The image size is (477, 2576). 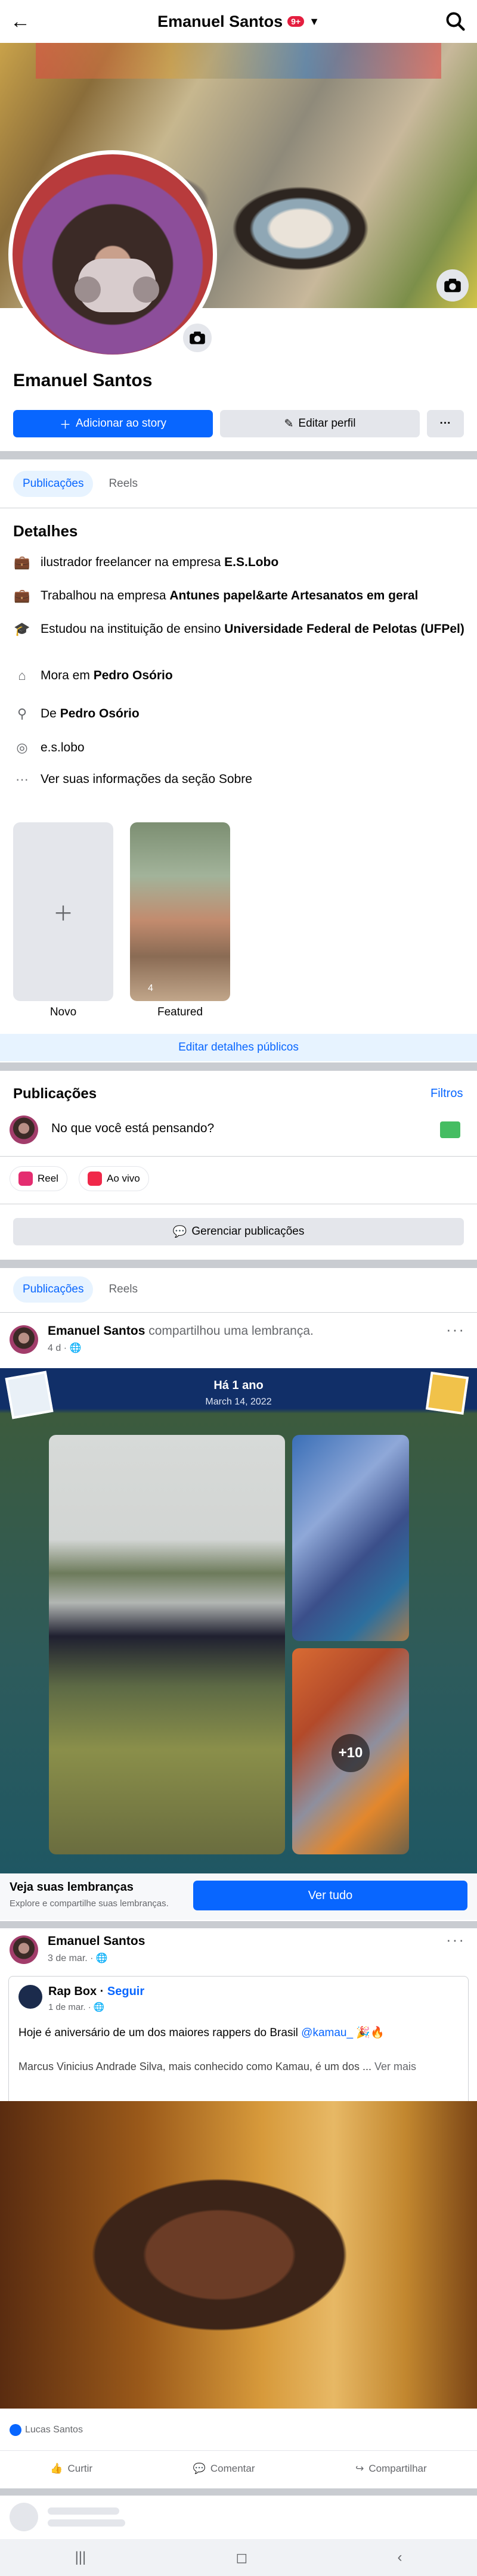 What do you see at coordinates (395, 2066) in the screenshot?
I see `see-more-link: Ver mais` at bounding box center [395, 2066].